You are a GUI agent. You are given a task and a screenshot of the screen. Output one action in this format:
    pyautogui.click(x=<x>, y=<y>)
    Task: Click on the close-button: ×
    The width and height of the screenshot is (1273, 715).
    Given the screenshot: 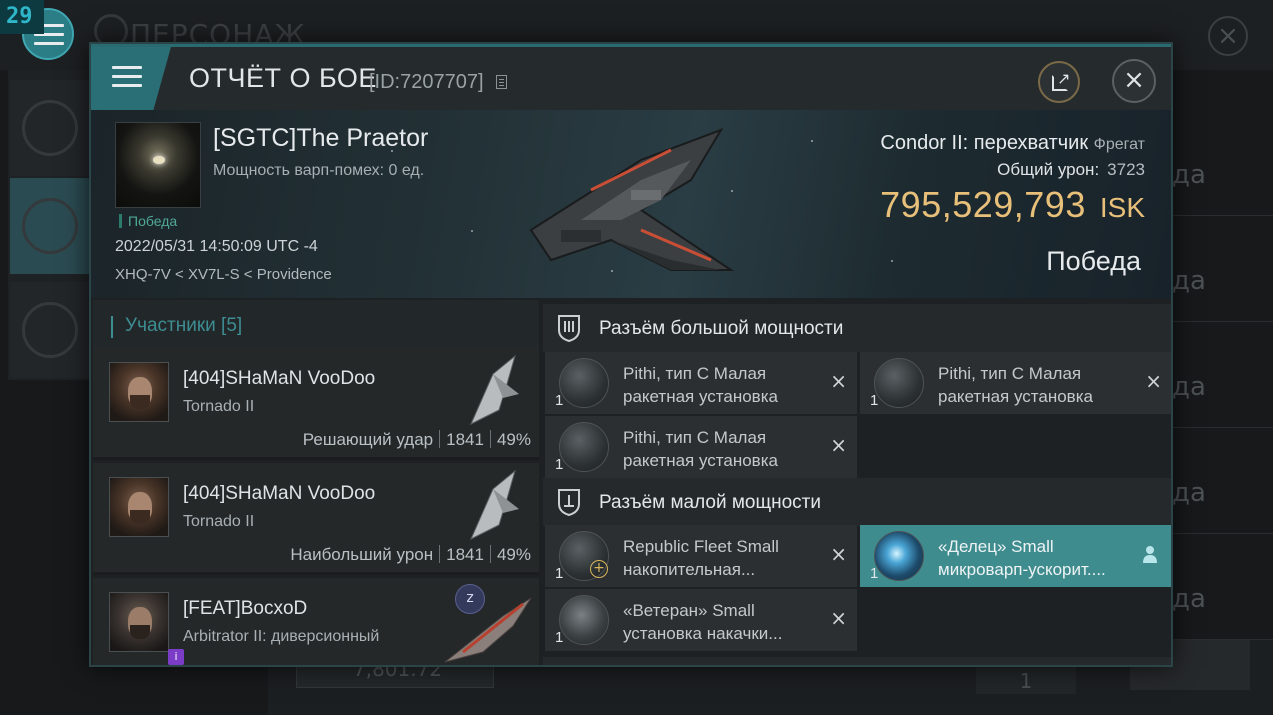 What is the action you would take?
    pyautogui.click(x=1134, y=81)
    